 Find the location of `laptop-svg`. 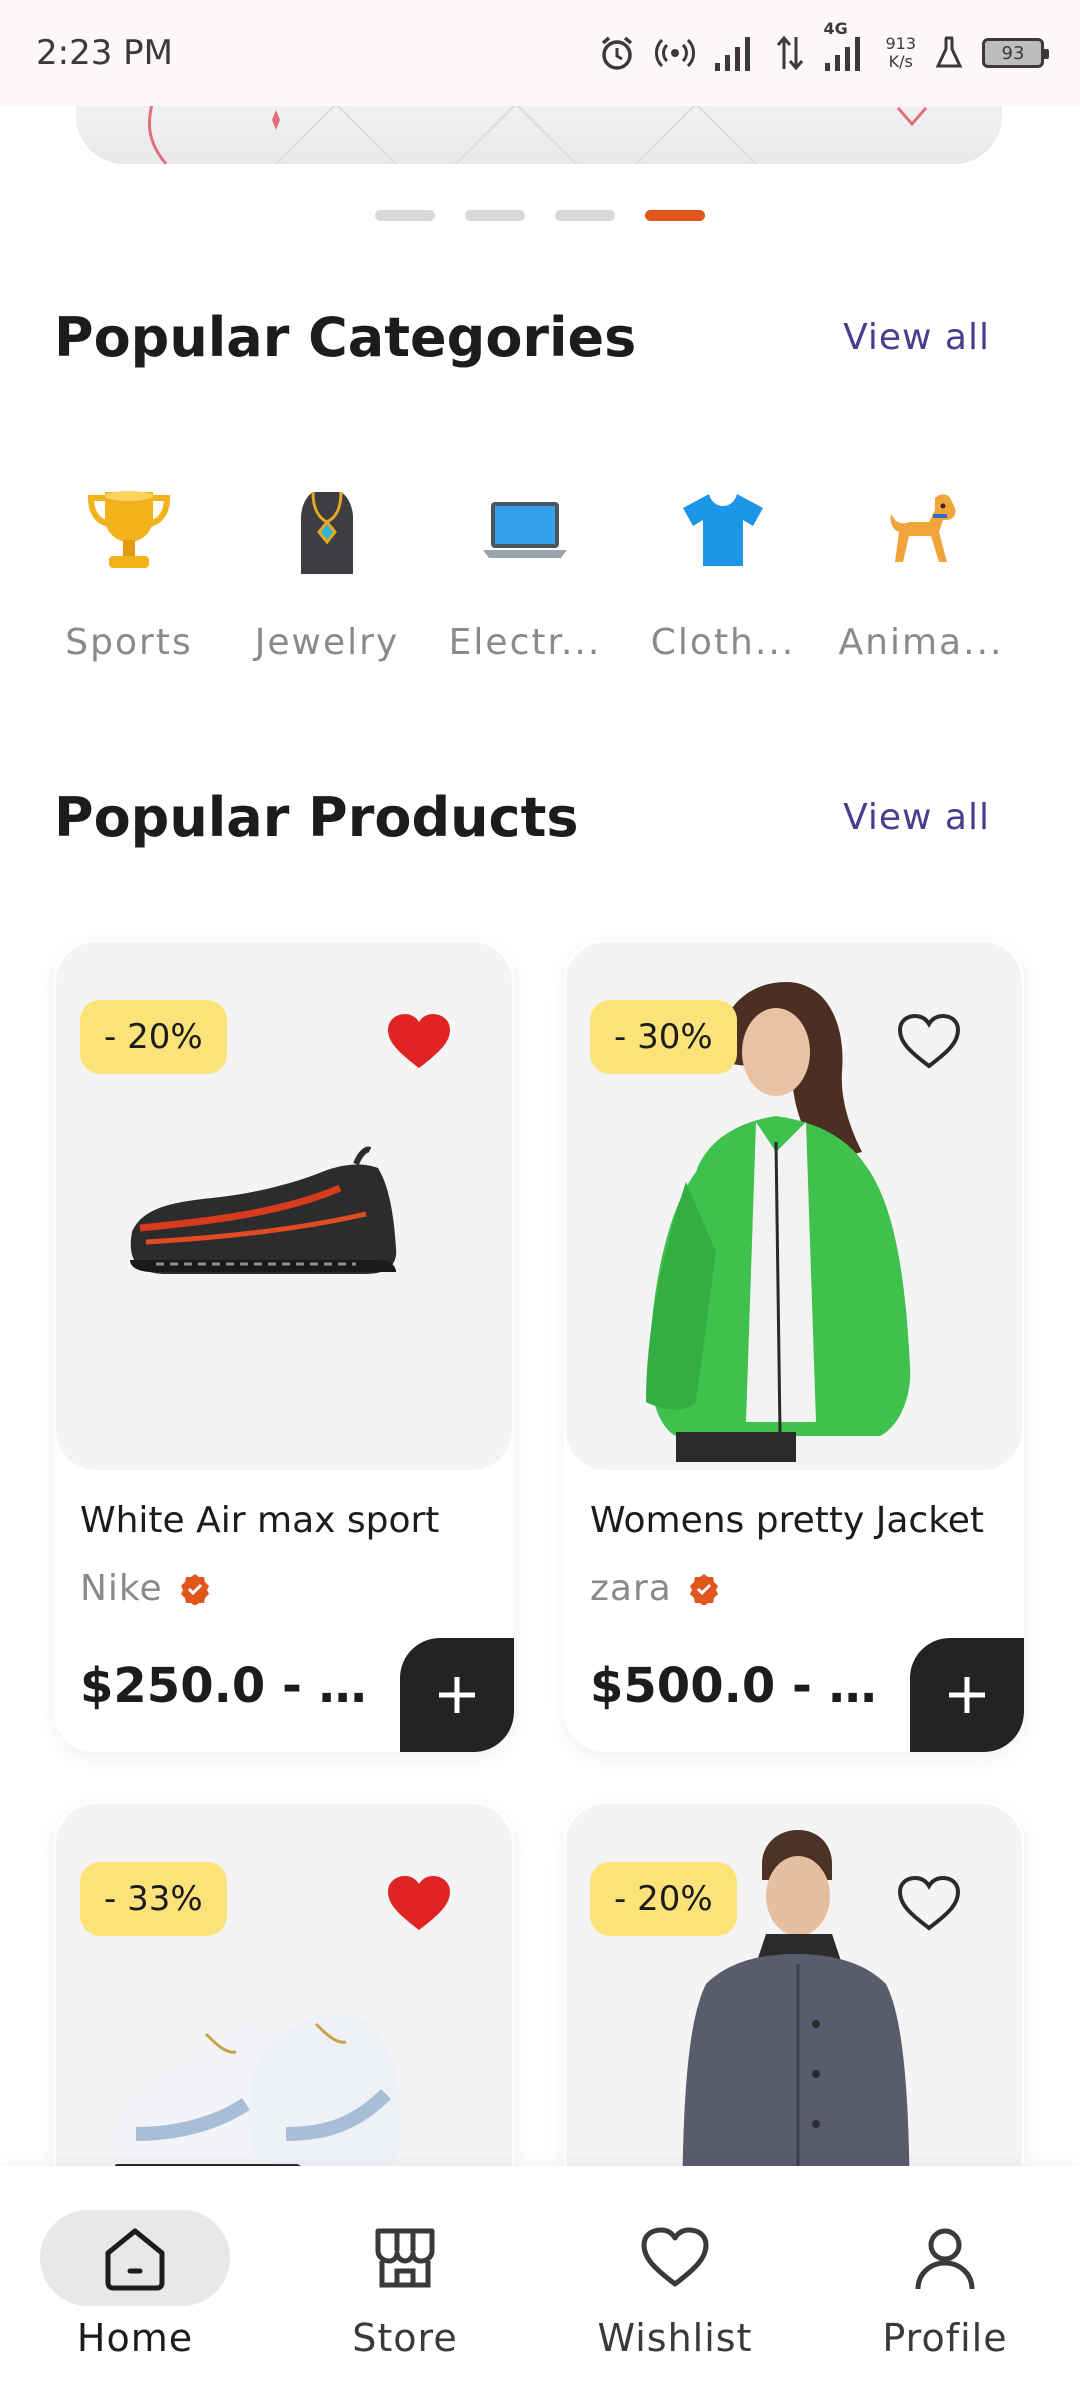

laptop-svg is located at coordinates (525, 530).